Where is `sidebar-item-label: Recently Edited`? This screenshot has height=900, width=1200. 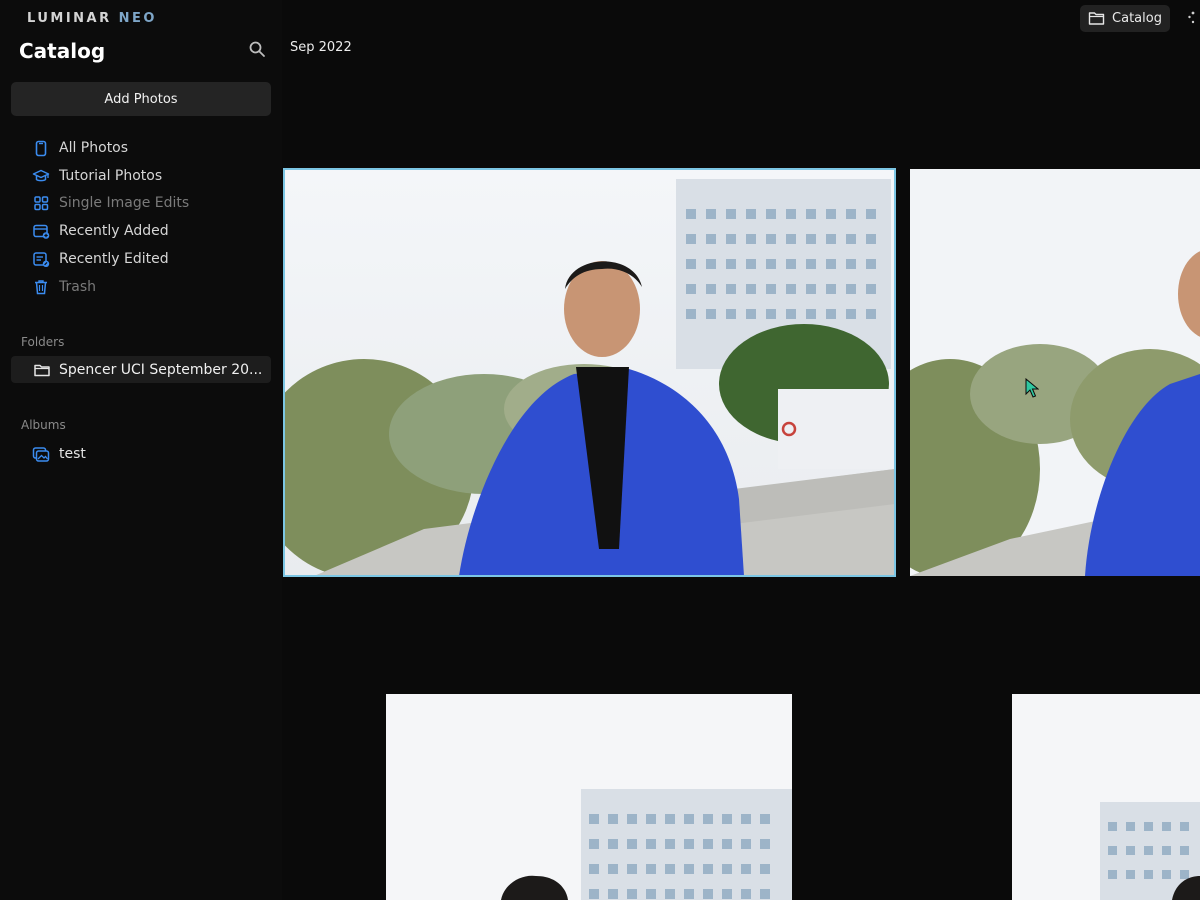
sidebar-item-label: Recently Edited is located at coordinates (114, 259).